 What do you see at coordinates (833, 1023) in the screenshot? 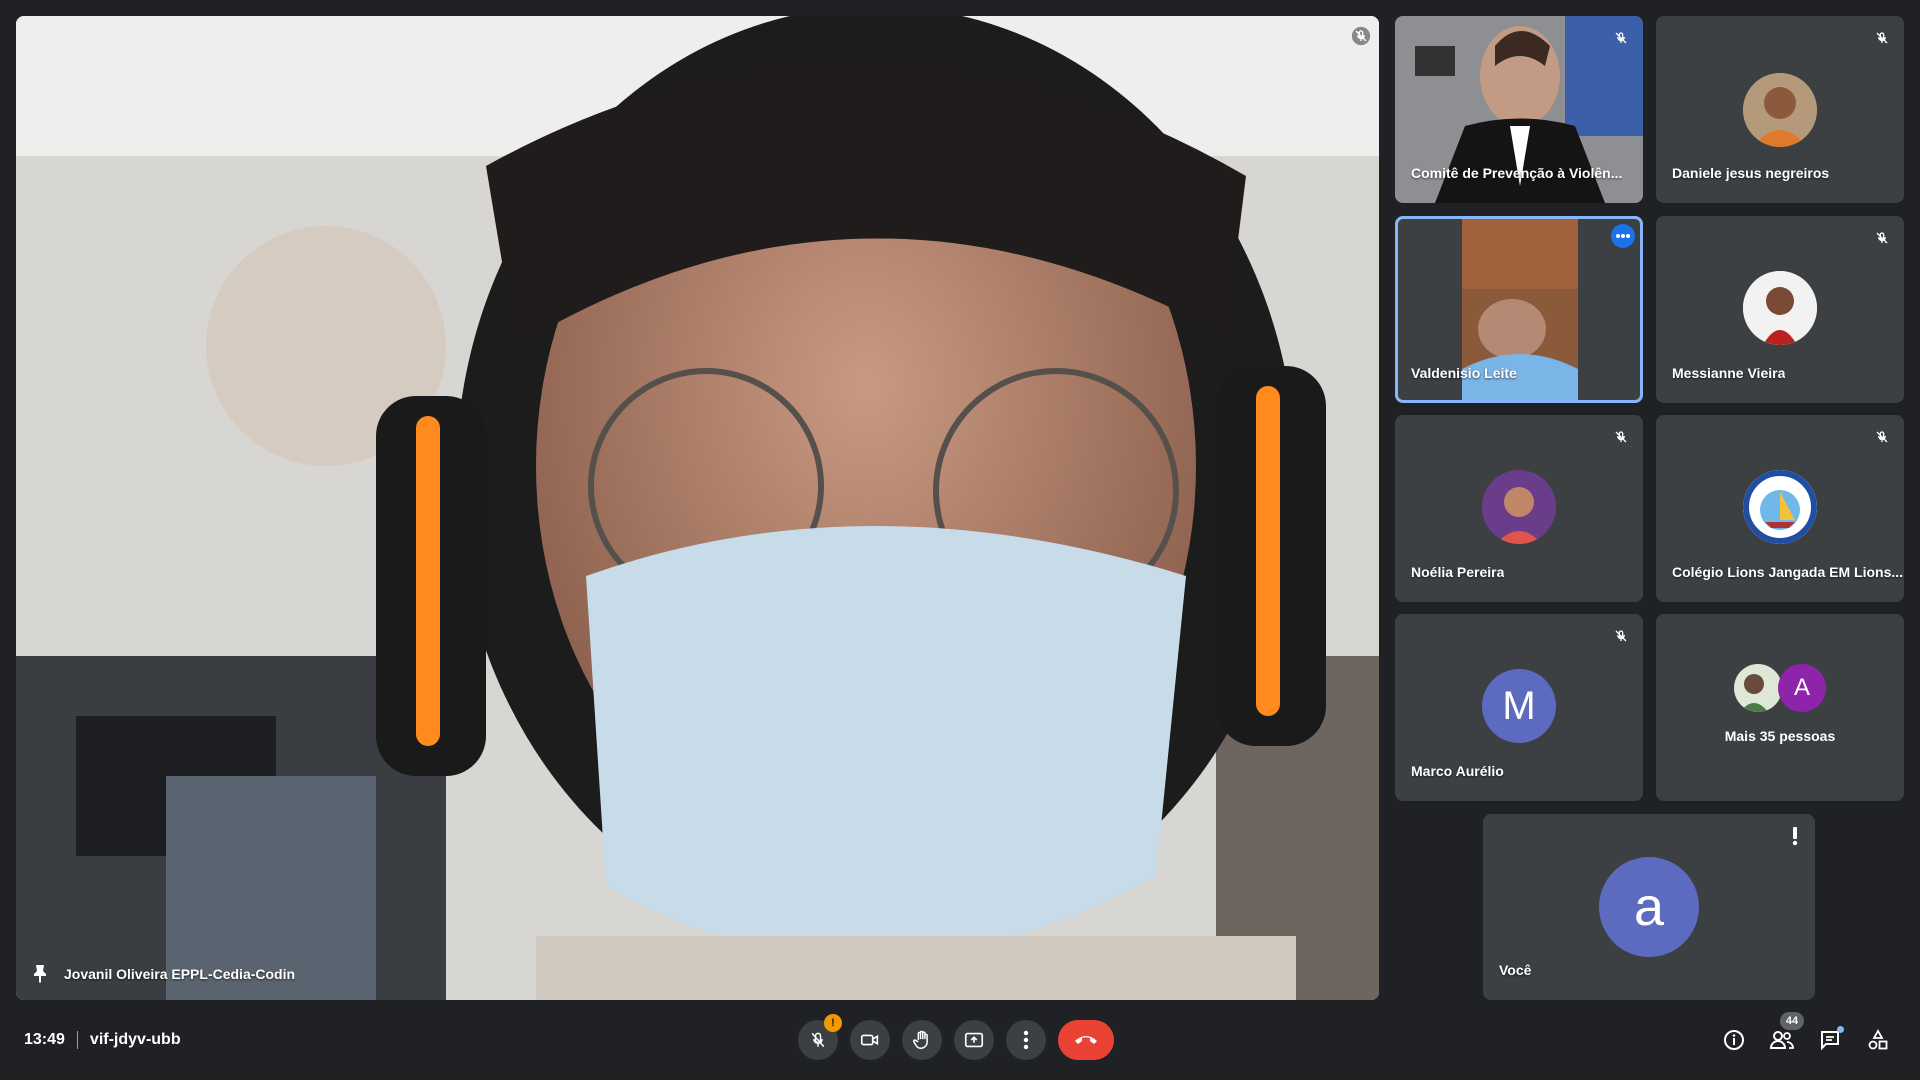
I see `mic-warning-badge: !` at bounding box center [833, 1023].